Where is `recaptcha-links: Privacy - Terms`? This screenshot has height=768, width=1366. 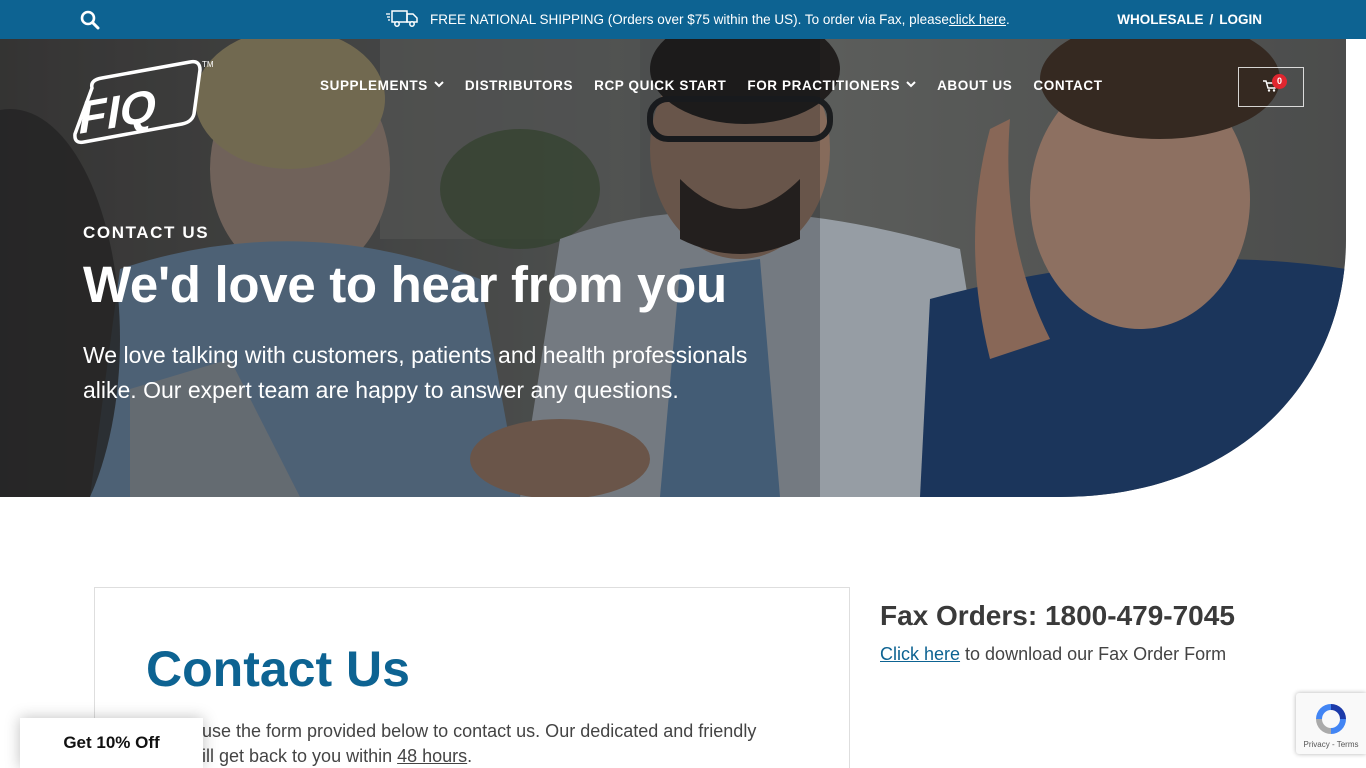 recaptcha-links: Privacy - Terms is located at coordinates (1331, 744).